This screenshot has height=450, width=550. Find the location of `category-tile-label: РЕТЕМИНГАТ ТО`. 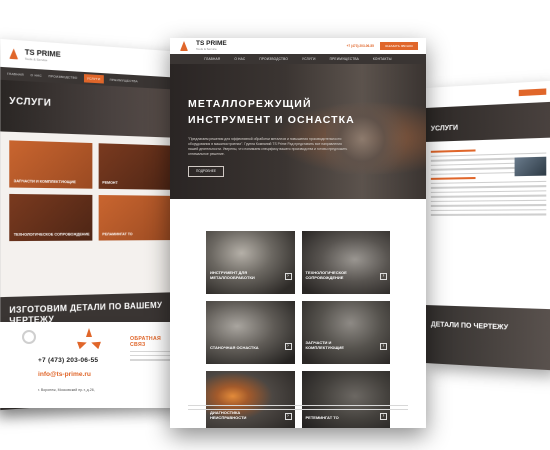

category-tile-label: РЕТЕМИНГАТ ТО is located at coordinates (322, 417).